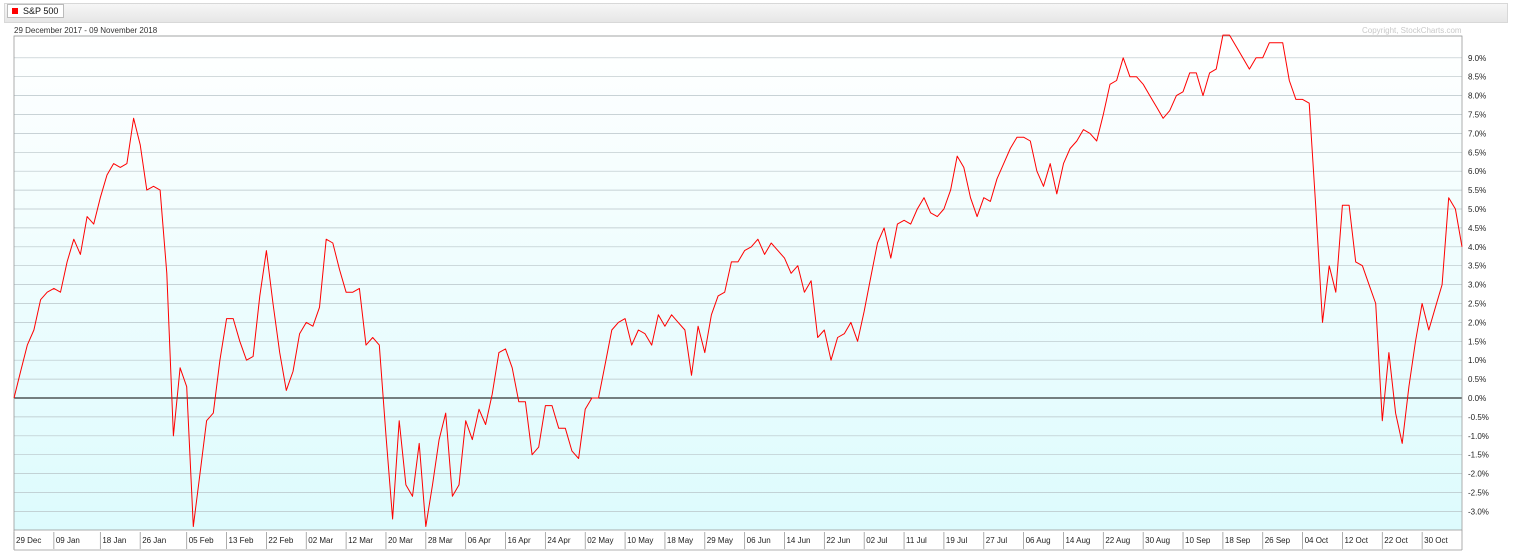  What do you see at coordinates (1477, 341) in the screenshot?
I see `y-tick-label: 1.5%` at bounding box center [1477, 341].